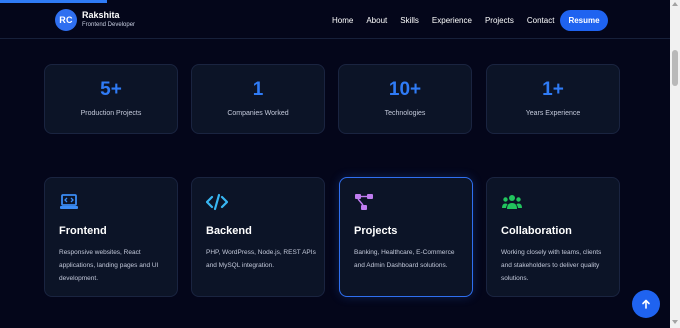 Image resolution: width=680 pixels, height=328 pixels. What do you see at coordinates (553, 113) in the screenshot?
I see `stat-label: Years Experience` at bounding box center [553, 113].